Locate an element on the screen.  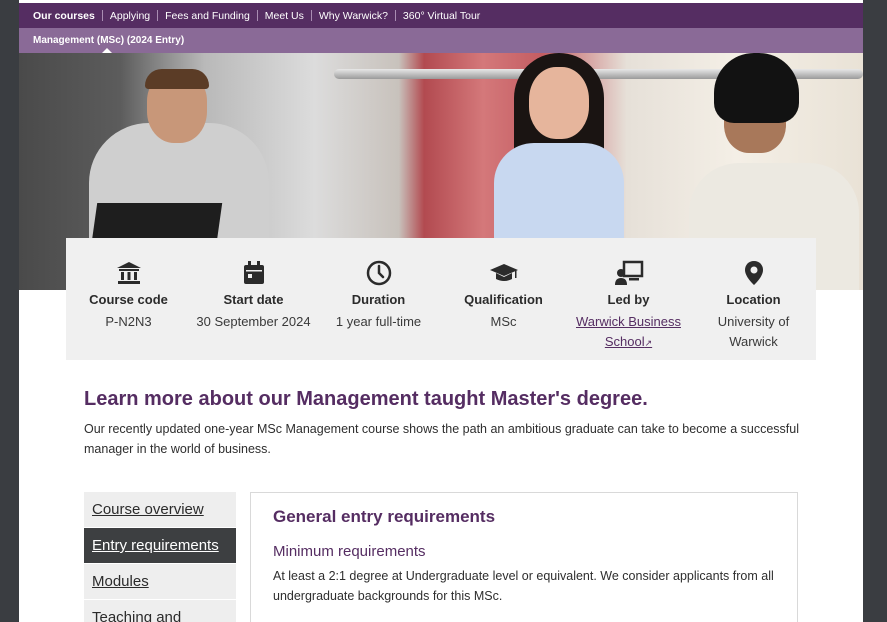
info-led-by: Led by Warwick Business School↗ is located at coordinates (628, 299).